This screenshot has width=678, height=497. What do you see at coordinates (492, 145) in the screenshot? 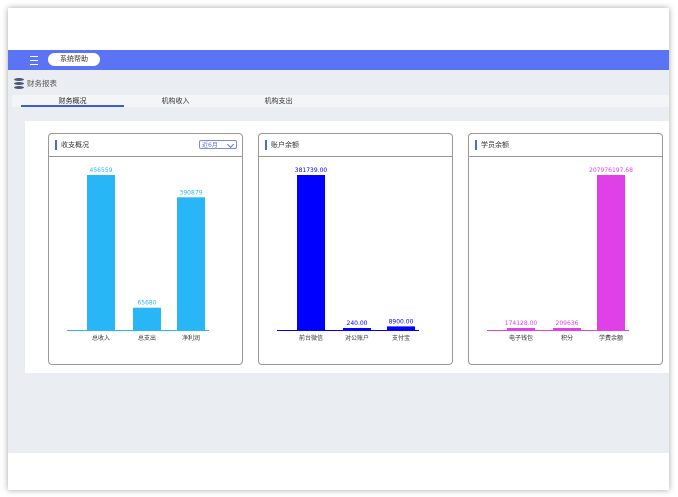
I see `card-title: 学员余额` at bounding box center [492, 145].